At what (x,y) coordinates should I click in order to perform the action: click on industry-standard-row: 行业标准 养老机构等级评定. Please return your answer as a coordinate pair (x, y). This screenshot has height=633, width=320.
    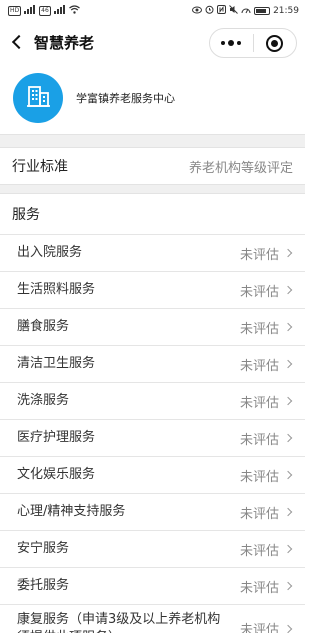
    Looking at the image, I should click on (152, 166).